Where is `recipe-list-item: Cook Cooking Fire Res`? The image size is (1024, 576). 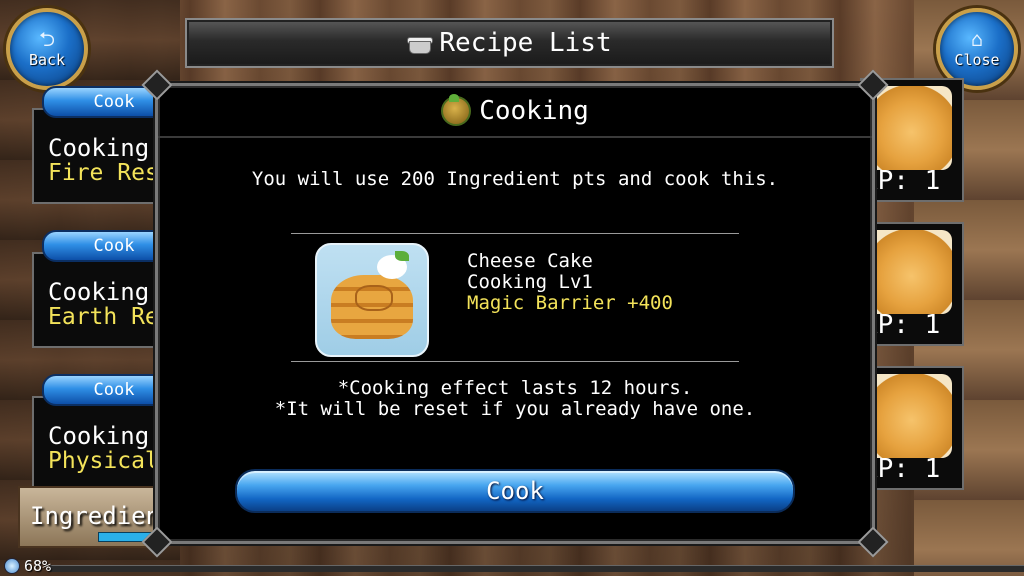
recipe-list-item: Cook Cooking Fire Res is located at coordinates (109, 151).